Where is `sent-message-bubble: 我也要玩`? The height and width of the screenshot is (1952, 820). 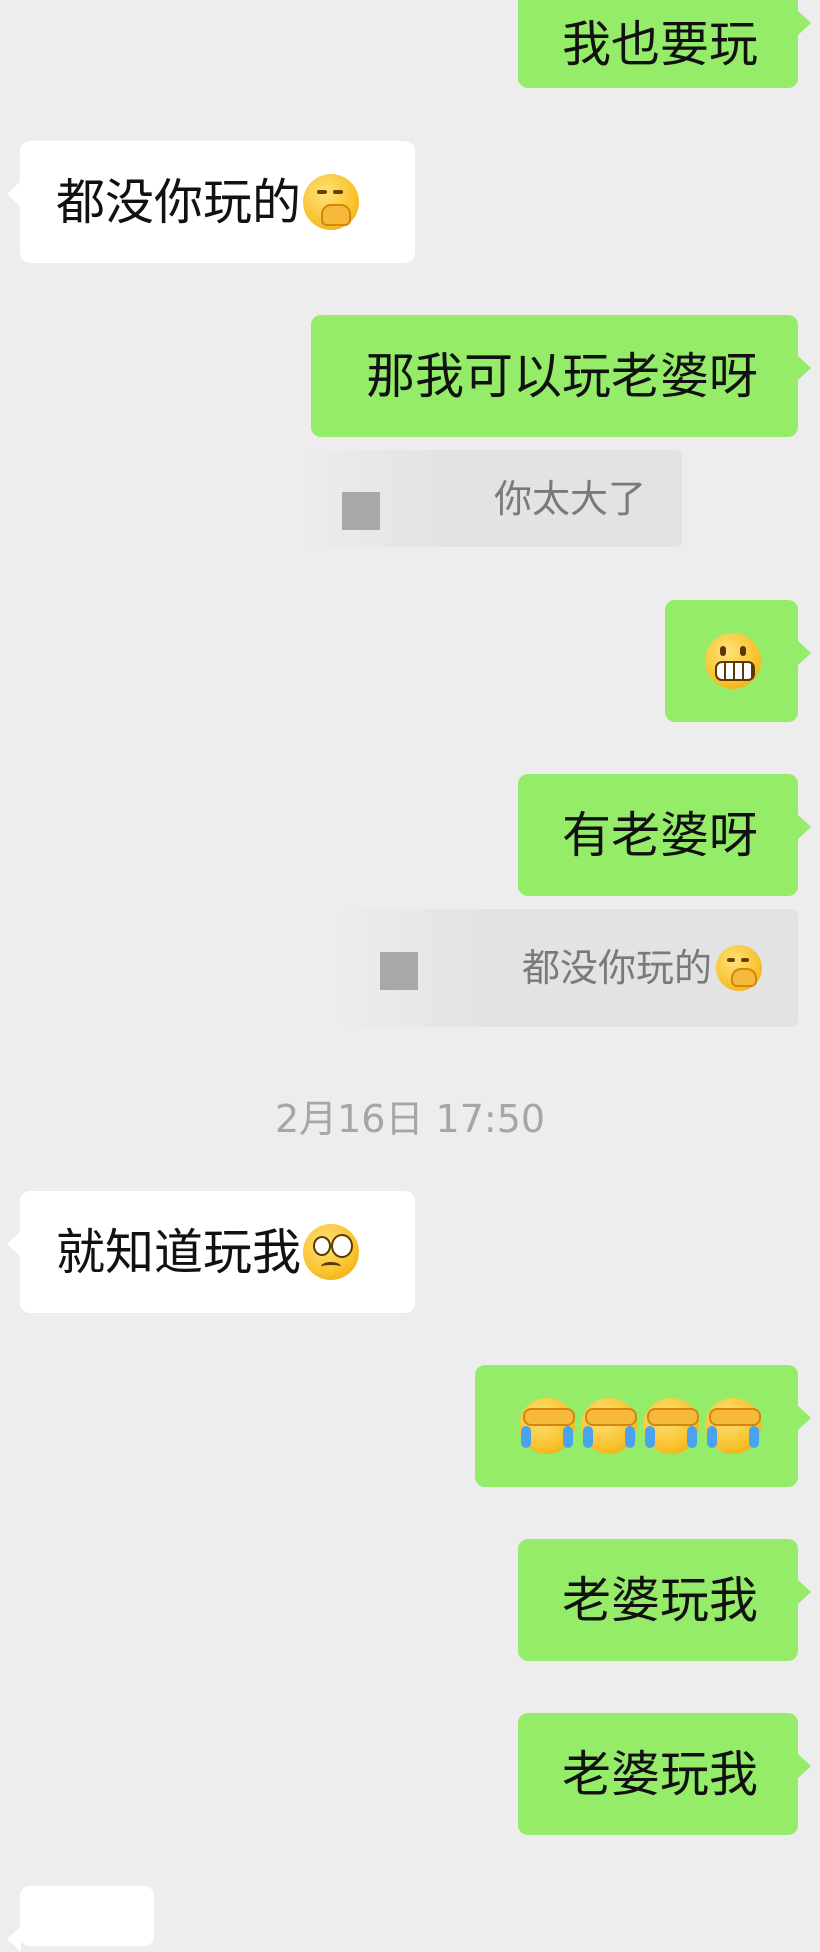 sent-message-bubble: 我也要玩 is located at coordinates (664, 44).